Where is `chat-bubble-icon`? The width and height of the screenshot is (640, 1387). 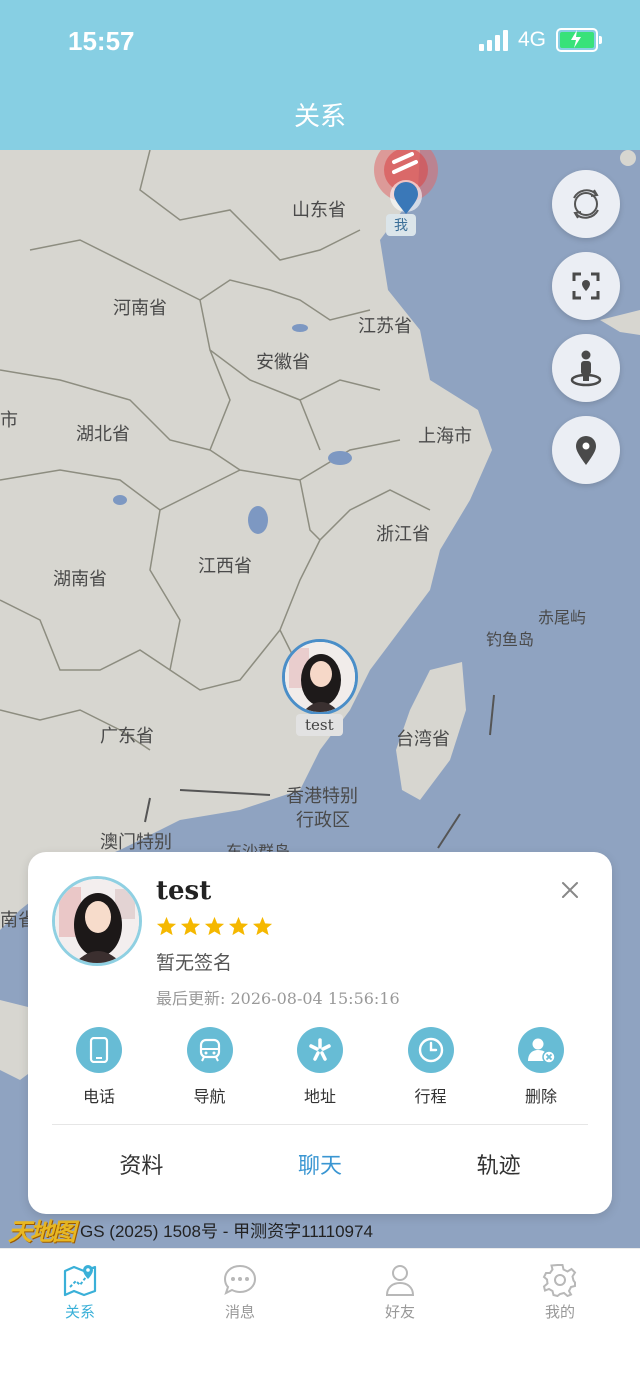
chat-bubble-icon is located at coordinates (240, 1279).